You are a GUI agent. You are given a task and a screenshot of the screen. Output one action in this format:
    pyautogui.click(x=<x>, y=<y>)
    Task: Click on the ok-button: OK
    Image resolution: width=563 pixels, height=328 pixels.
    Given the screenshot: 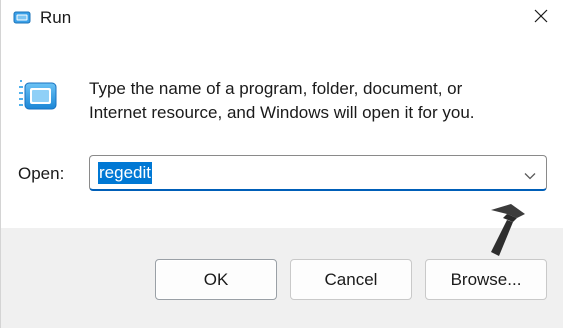 What is the action you would take?
    pyautogui.click(x=216, y=279)
    